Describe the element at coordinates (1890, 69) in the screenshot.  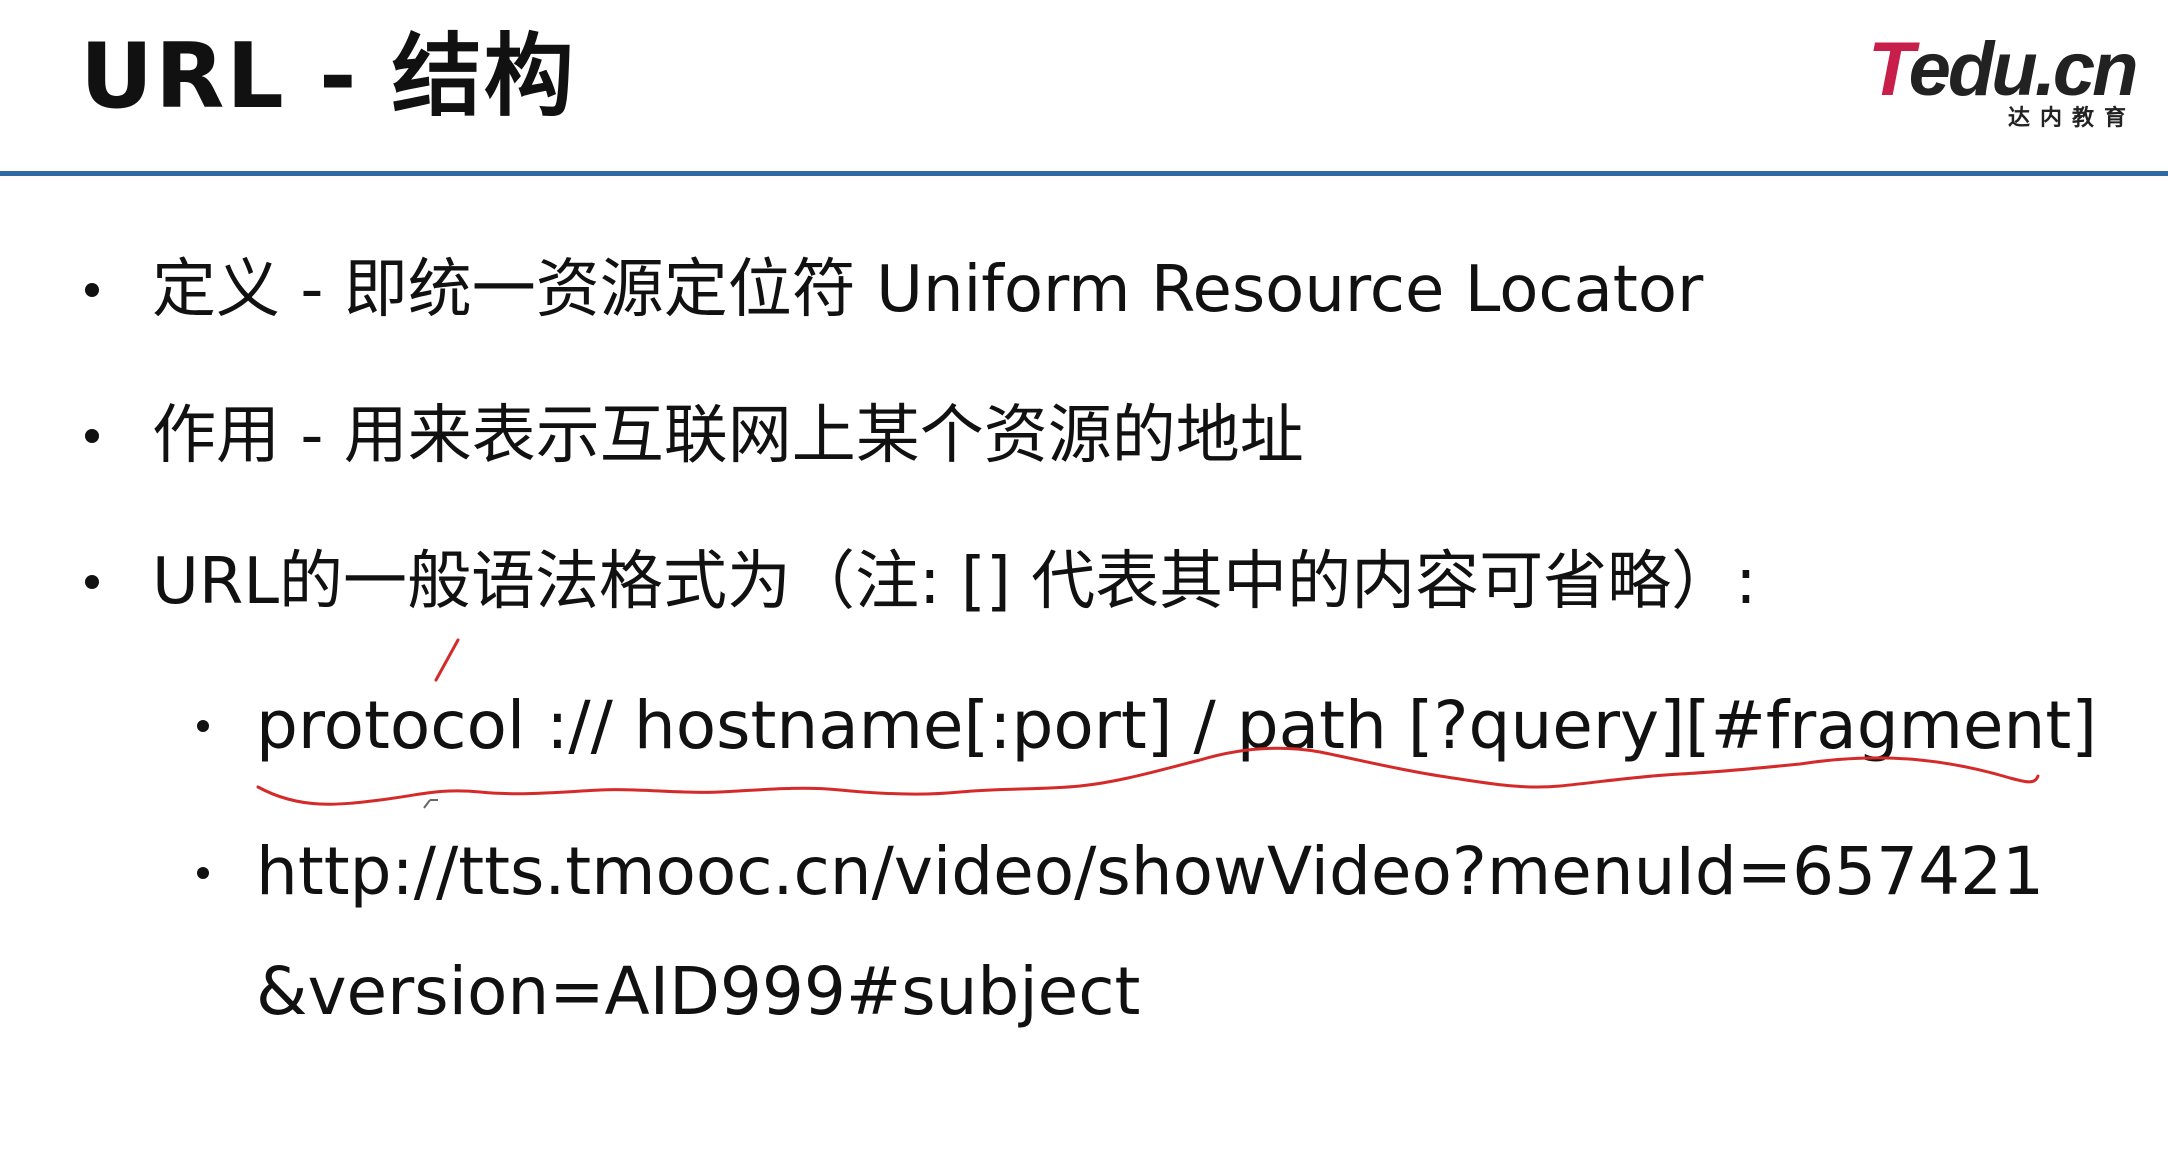
I see `logo-wordmark-t: T` at that location.